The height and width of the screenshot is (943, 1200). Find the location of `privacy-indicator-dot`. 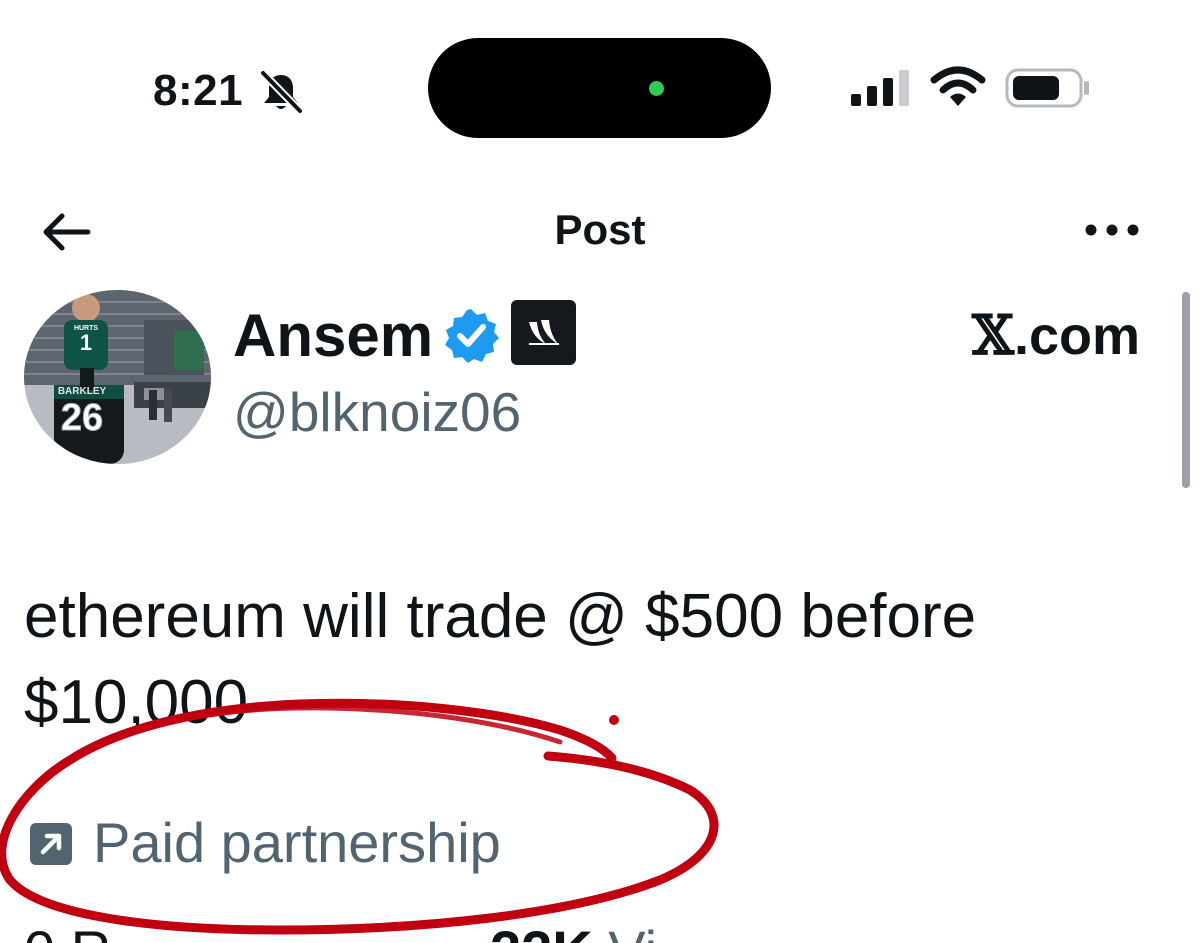

privacy-indicator-dot is located at coordinates (656, 88).